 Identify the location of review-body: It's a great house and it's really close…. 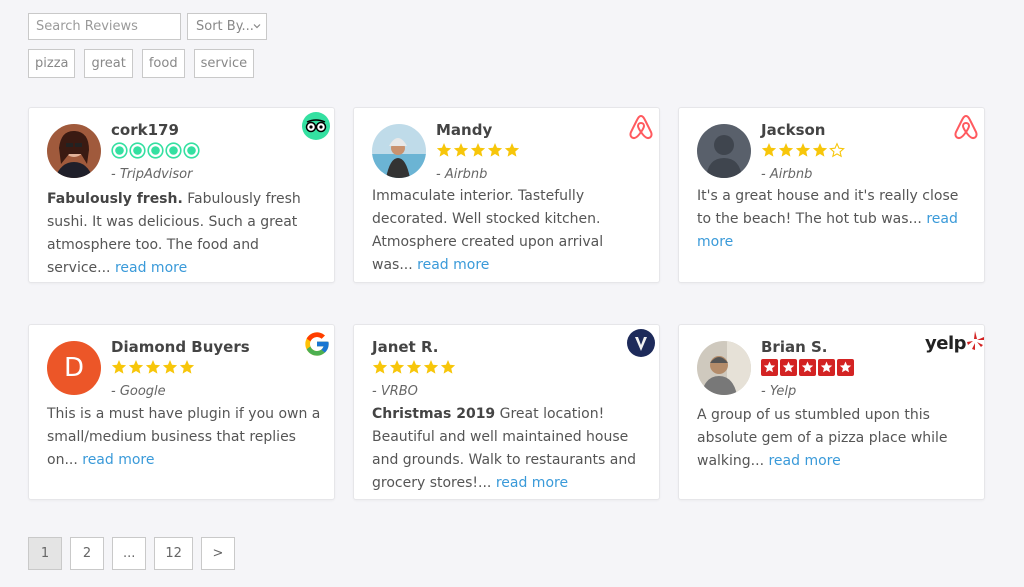
(828, 207).